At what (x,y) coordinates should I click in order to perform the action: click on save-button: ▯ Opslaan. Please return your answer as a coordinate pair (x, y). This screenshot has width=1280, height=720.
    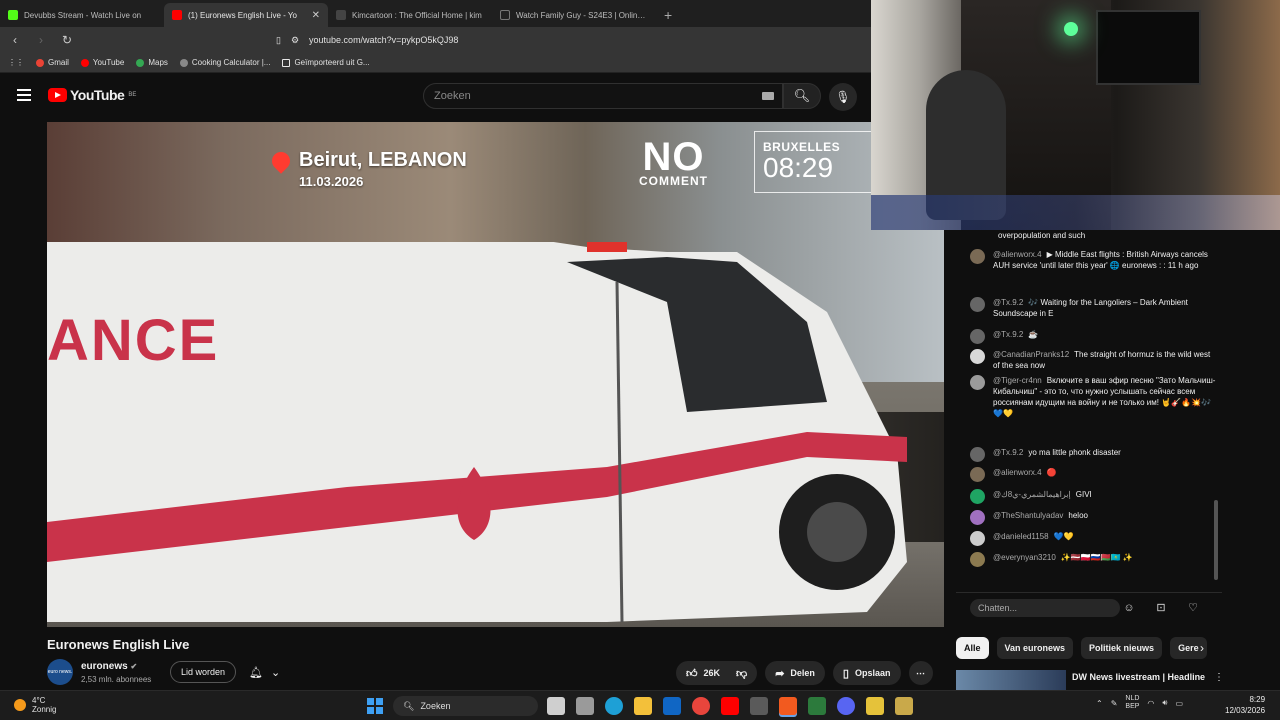
    Looking at the image, I should click on (866, 673).